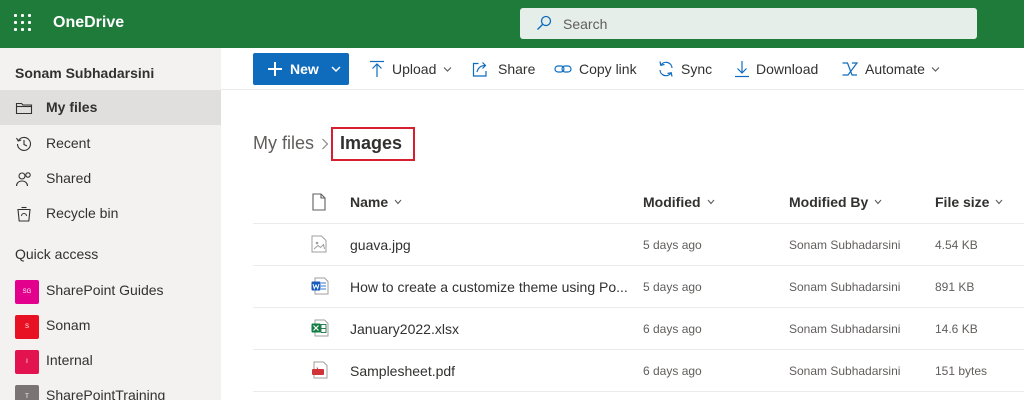 The image size is (1024, 400). Describe the element at coordinates (956, 329) in the screenshot. I see `file-size: 14.6 KB` at that location.